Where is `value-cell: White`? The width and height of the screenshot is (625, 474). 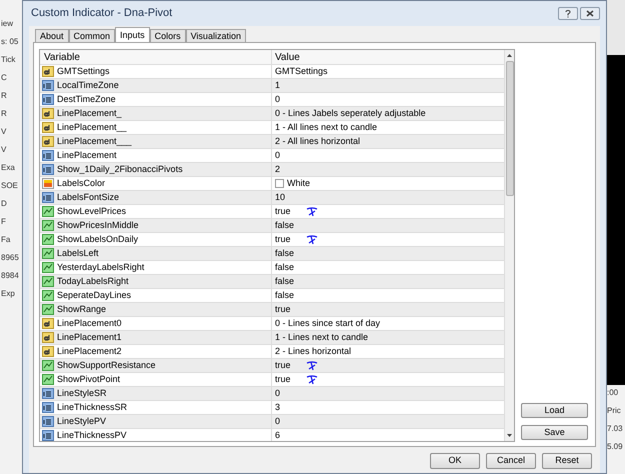 value-cell: White is located at coordinates (298, 183).